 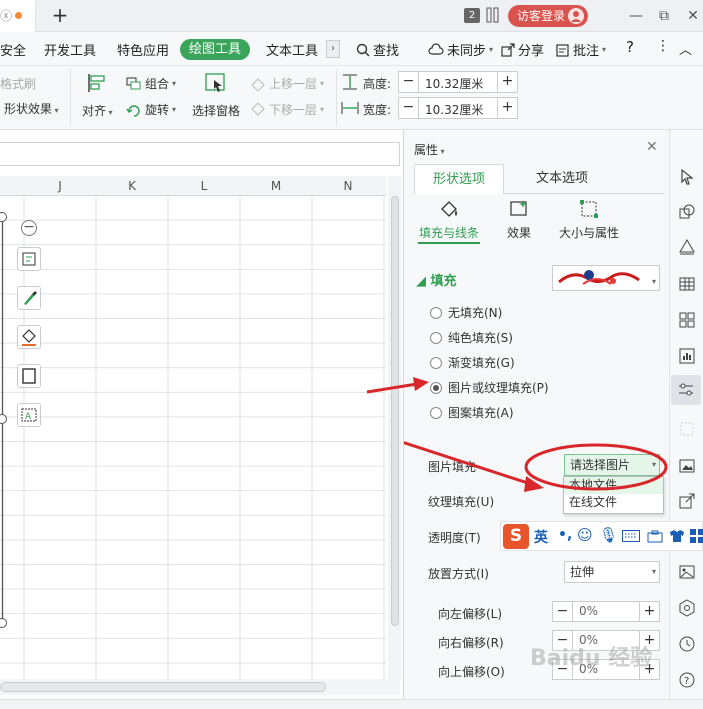 What do you see at coordinates (460, 49) in the screenshot?
I see `sync-button: 未同步 ▾` at bounding box center [460, 49].